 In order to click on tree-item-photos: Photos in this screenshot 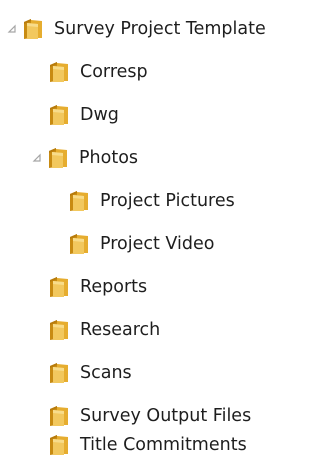, I will do `click(84, 158)`.